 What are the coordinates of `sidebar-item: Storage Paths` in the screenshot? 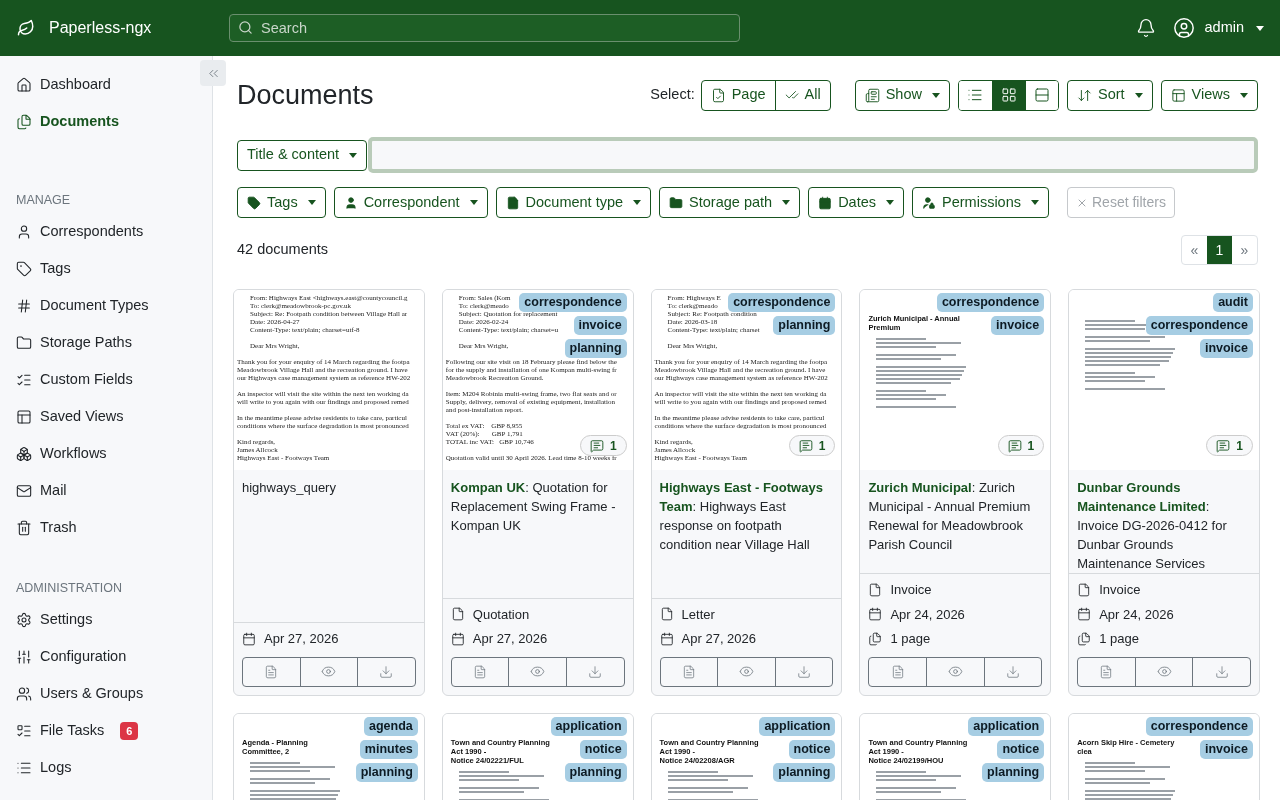 It's located at (74, 343).